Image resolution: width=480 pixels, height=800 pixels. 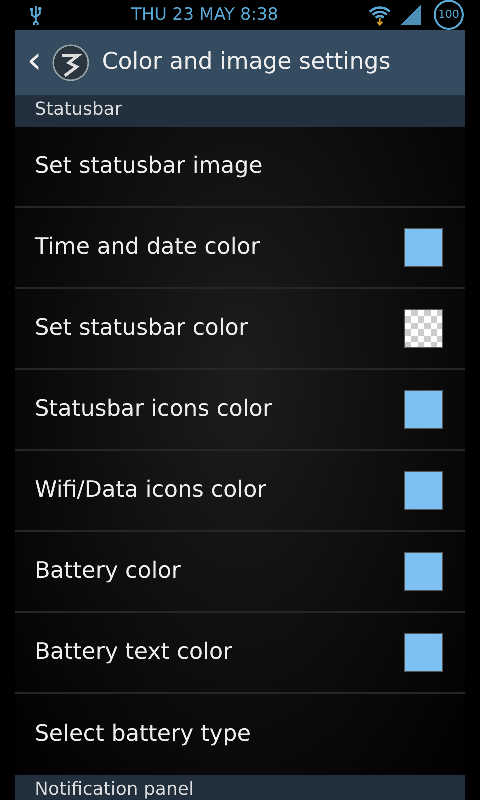 What do you see at coordinates (240, 167) in the screenshot?
I see `preference-row: Set statusbar image` at bounding box center [240, 167].